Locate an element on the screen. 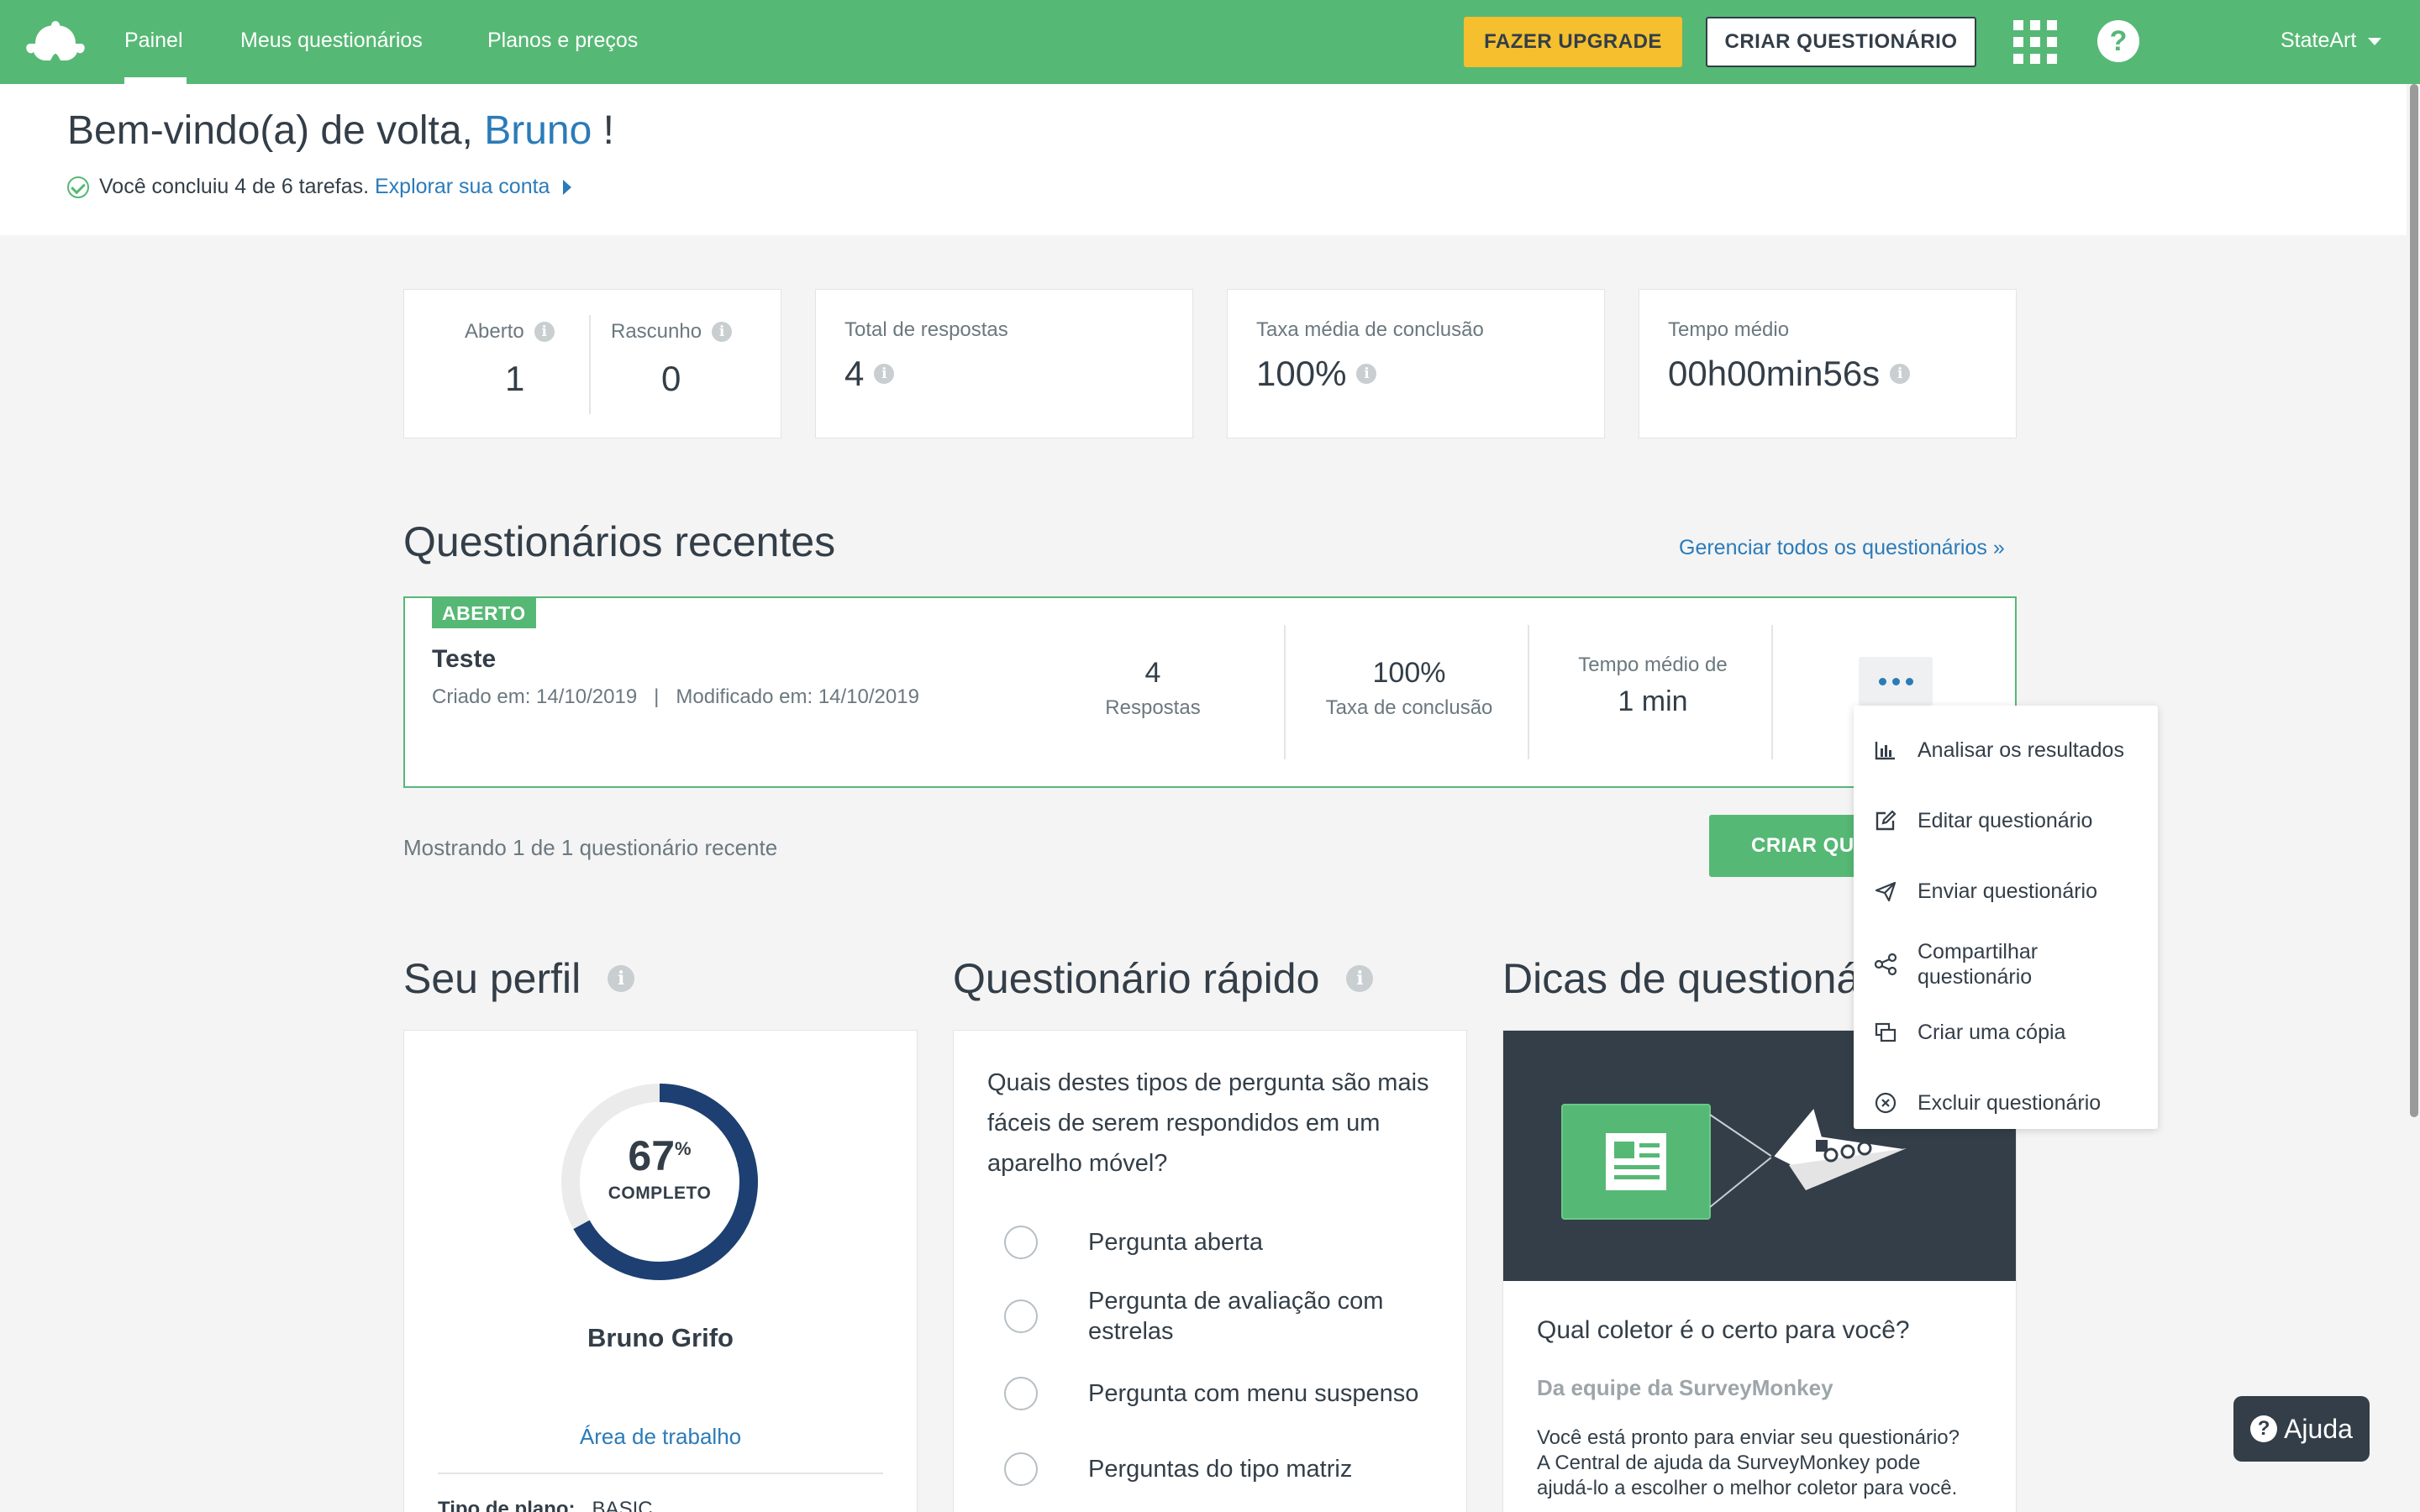 This screenshot has width=2420, height=1512. percent-sign: % is located at coordinates (683, 1148).